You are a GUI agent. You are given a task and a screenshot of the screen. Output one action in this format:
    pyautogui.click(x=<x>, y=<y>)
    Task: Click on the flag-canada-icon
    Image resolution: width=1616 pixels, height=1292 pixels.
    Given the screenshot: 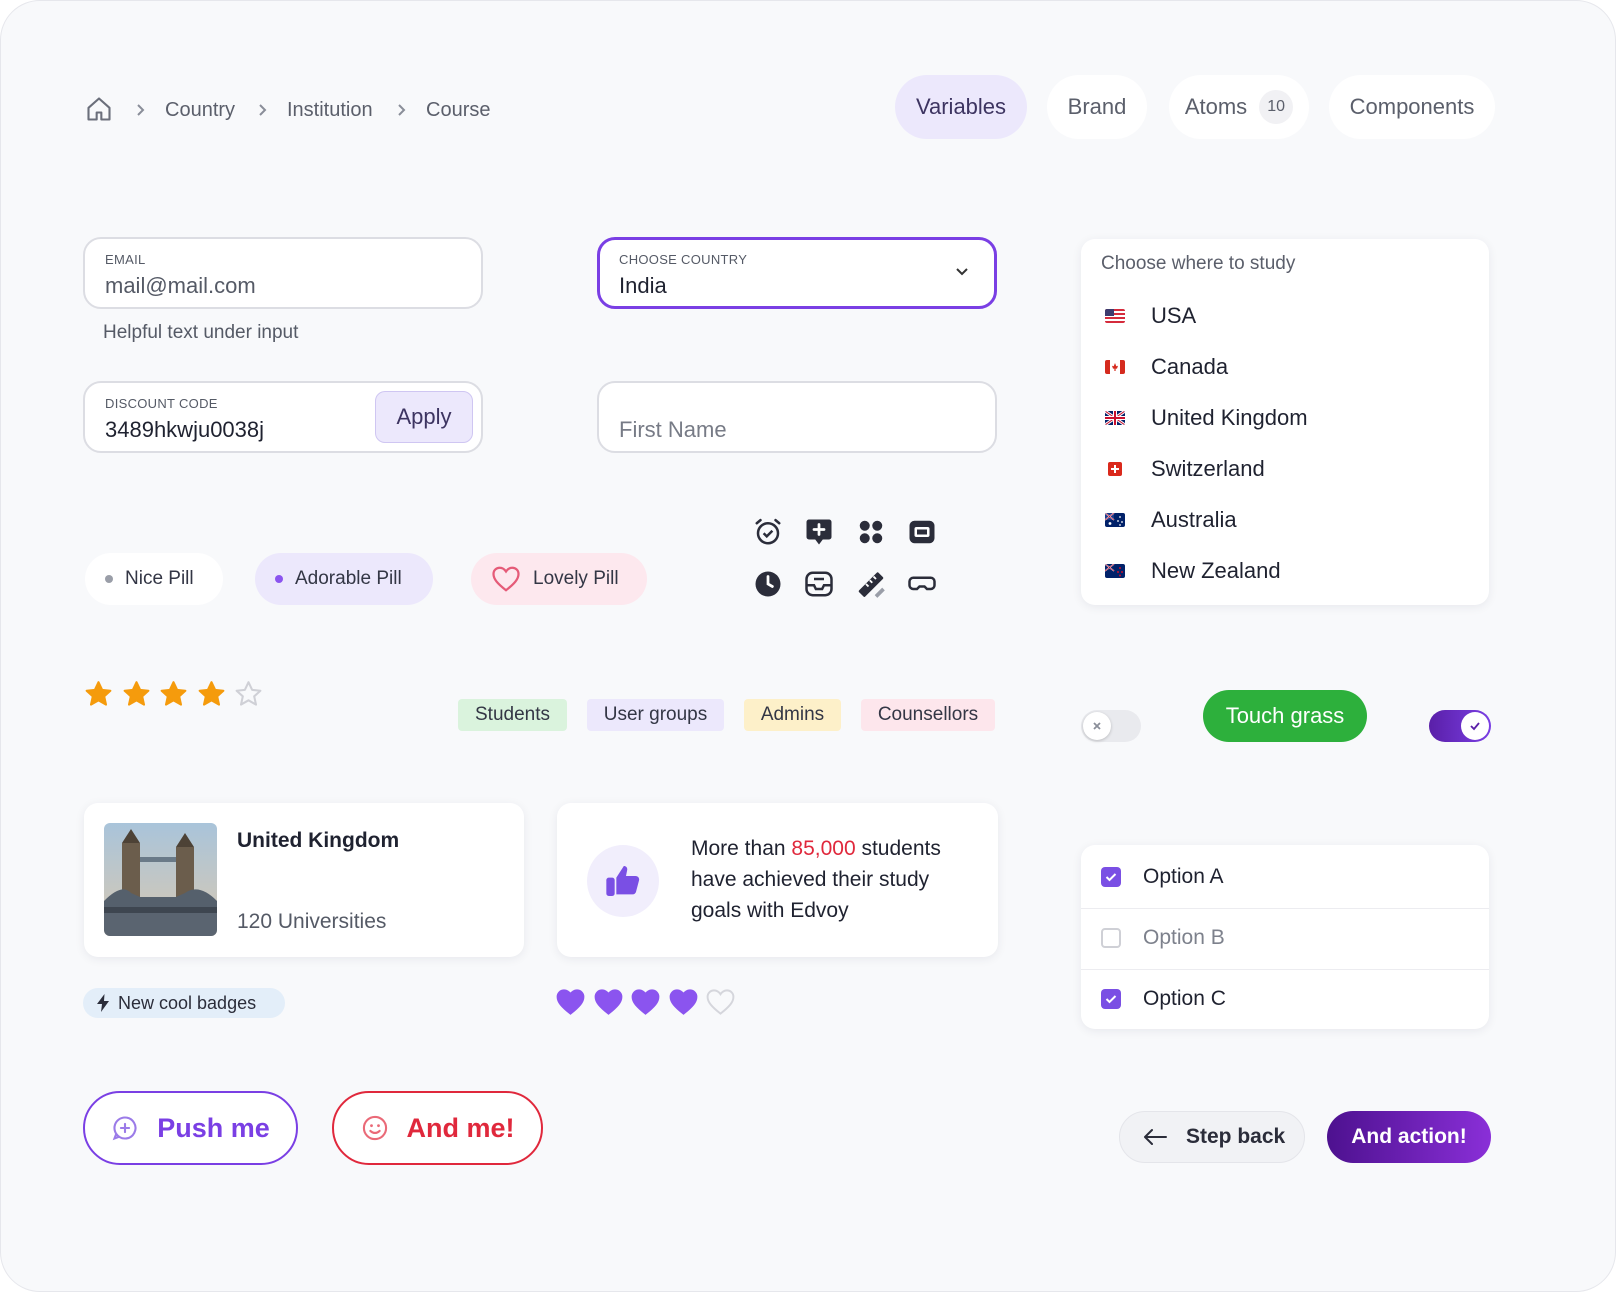 What is the action you would take?
    pyautogui.click(x=1115, y=367)
    